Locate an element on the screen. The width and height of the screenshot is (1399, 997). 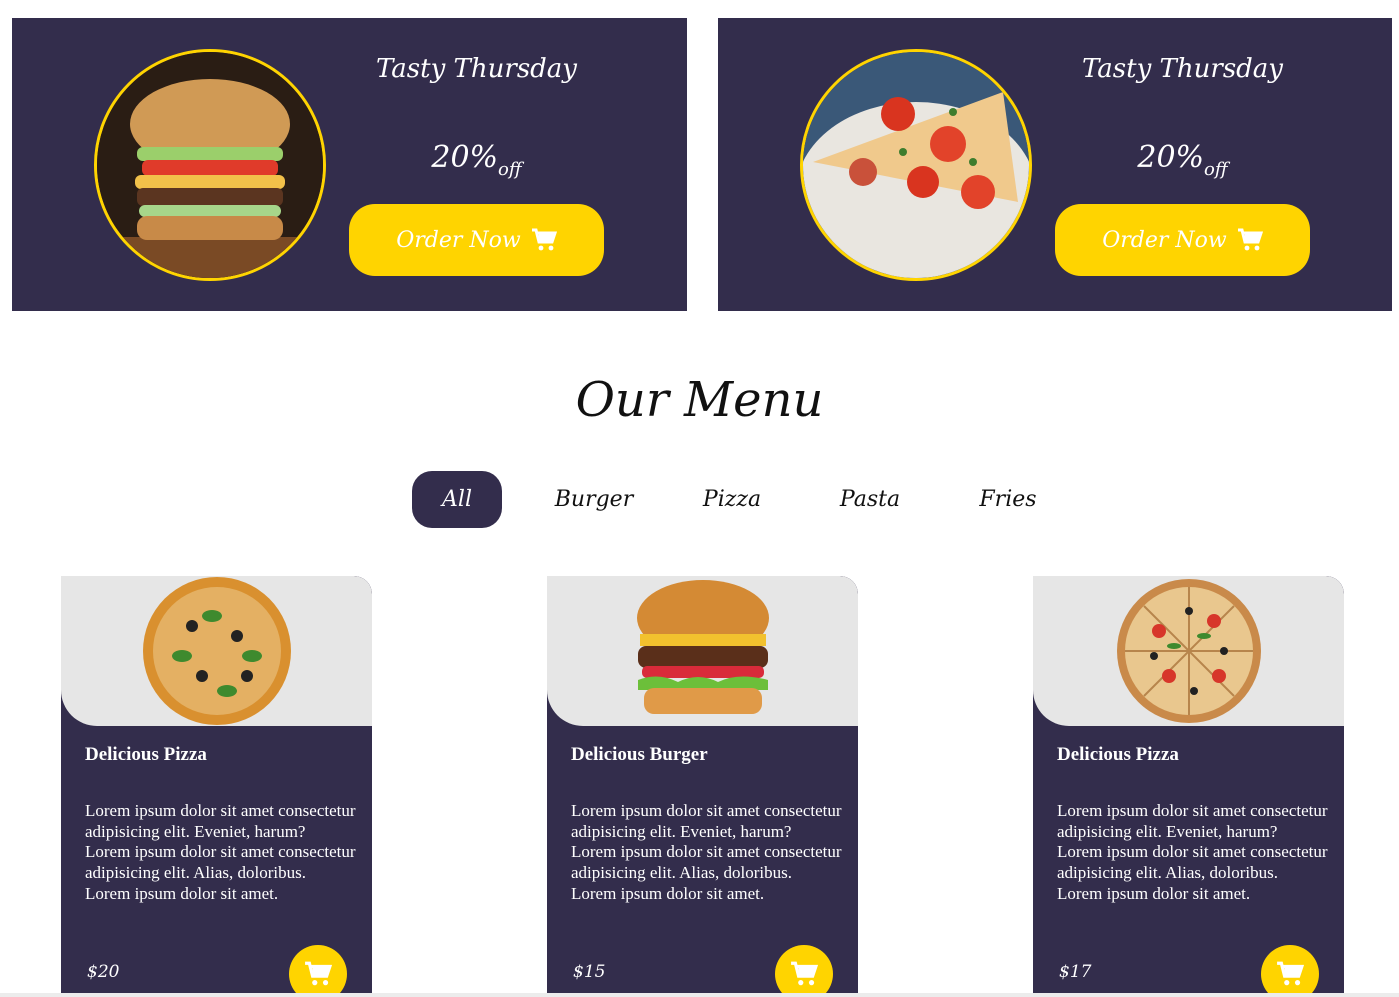
card-price: $15 is located at coordinates (589, 972).